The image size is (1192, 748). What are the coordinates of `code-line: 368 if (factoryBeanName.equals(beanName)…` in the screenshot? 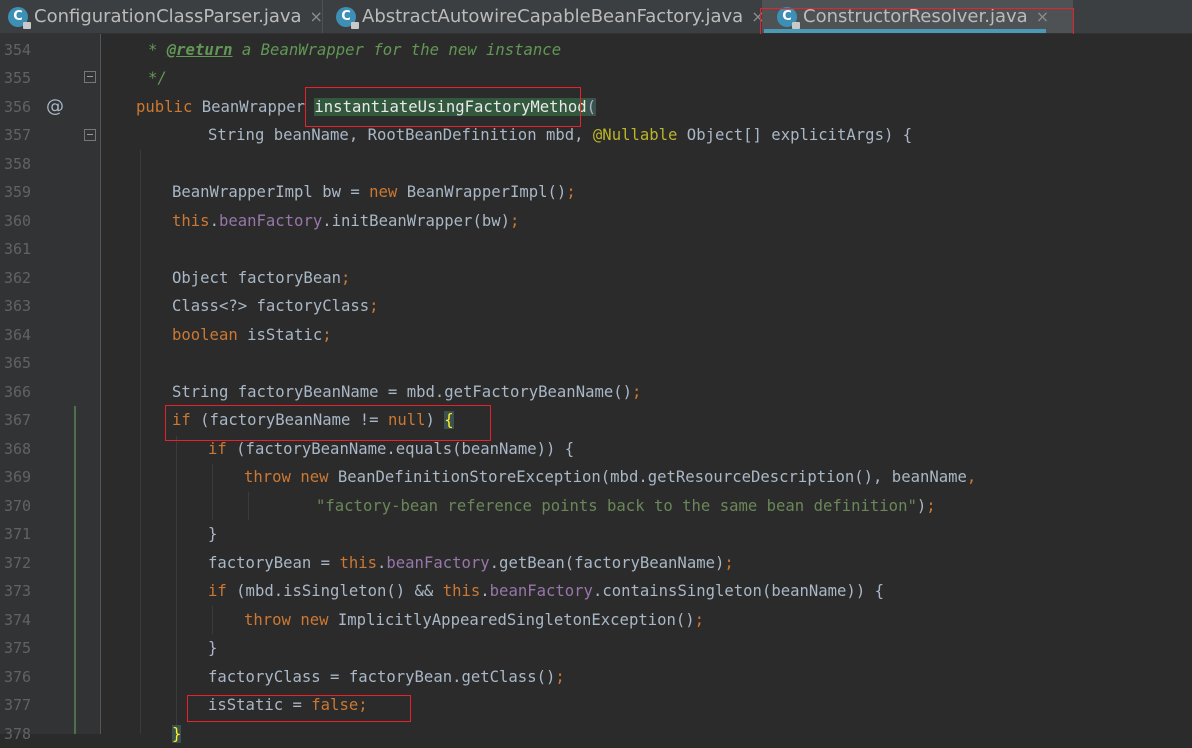 It's located at (596, 449).